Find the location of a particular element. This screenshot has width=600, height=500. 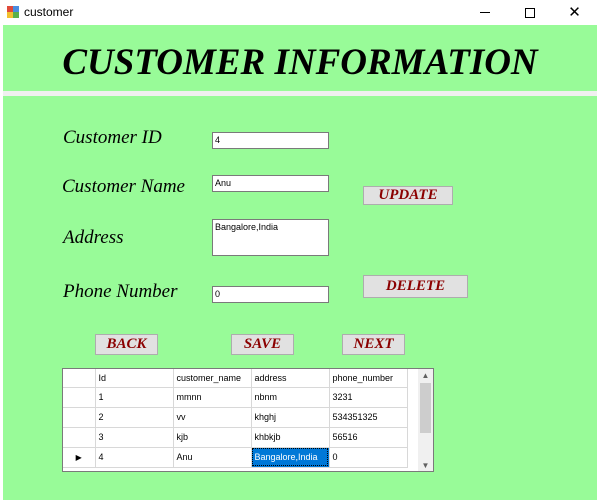

row-header-corner is located at coordinates (79, 378).